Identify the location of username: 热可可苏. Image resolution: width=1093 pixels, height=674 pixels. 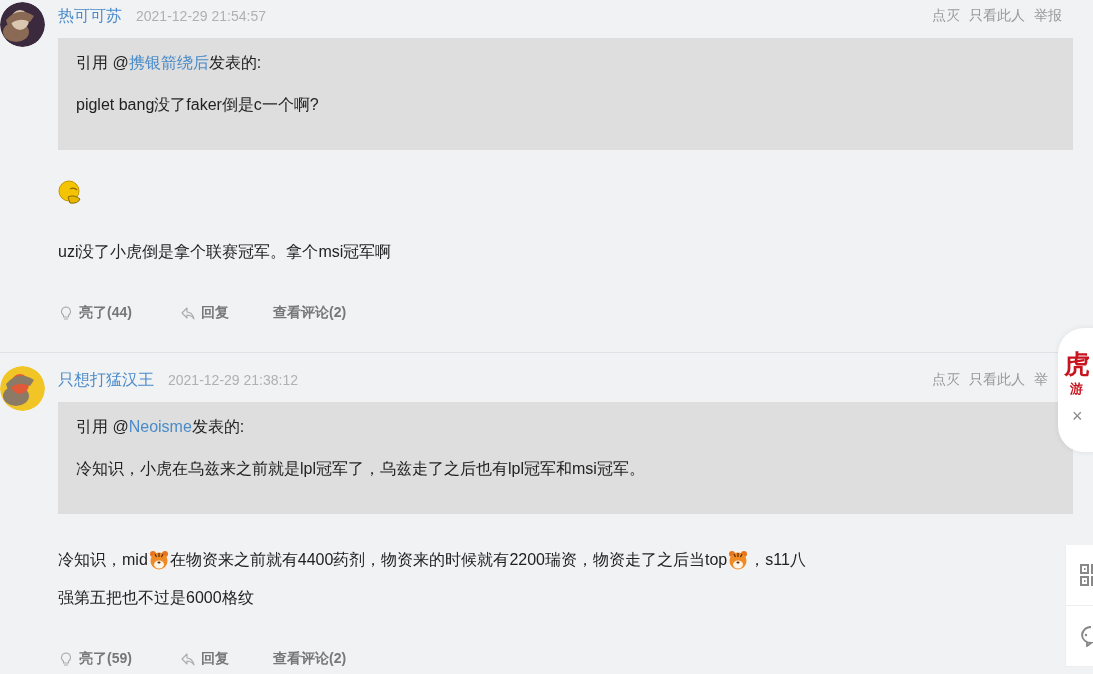
(90, 16).